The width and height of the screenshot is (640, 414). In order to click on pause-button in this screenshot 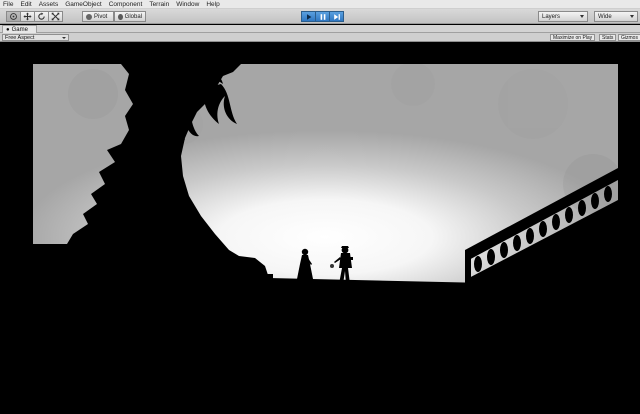, I will do `click(322, 16)`.